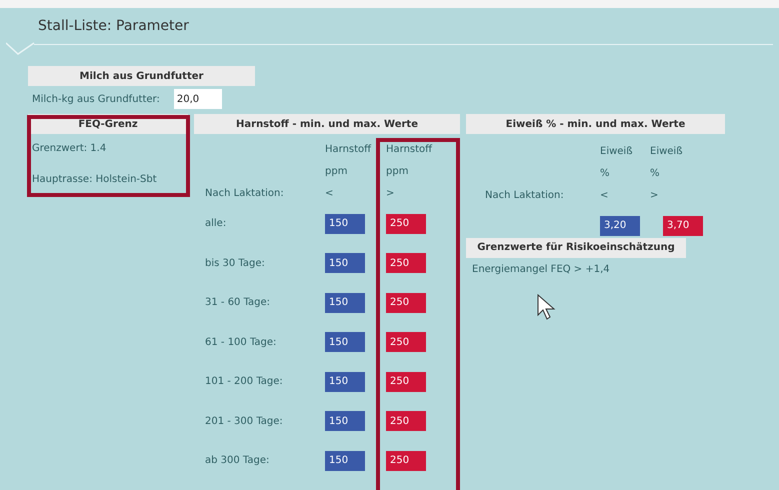  Describe the element at coordinates (238, 303) in the screenshot. I see `row-label: 31 - 60 Tage:` at that location.